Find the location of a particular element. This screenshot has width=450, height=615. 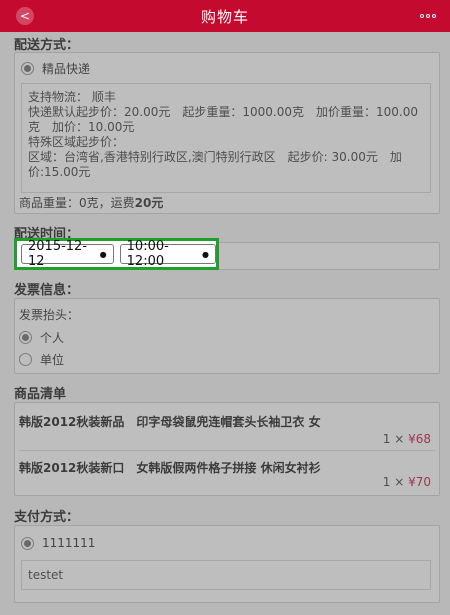

shipping-radio is located at coordinates (27, 68).